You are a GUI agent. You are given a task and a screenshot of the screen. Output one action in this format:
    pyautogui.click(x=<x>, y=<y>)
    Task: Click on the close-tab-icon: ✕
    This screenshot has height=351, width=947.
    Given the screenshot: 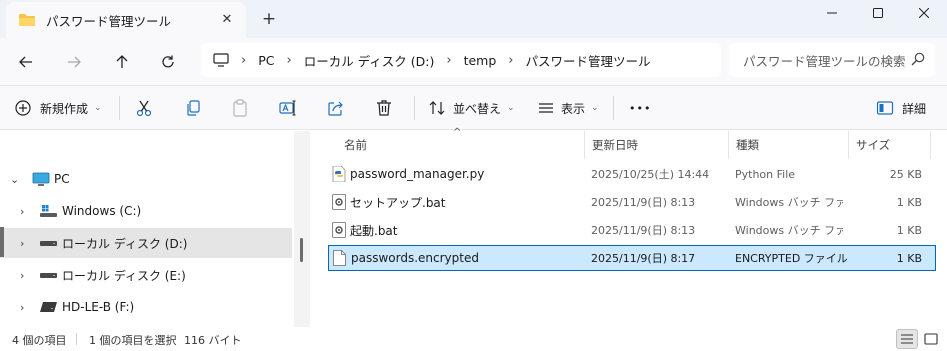 What is the action you would take?
    pyautogui.click(x=227, y=19)
    